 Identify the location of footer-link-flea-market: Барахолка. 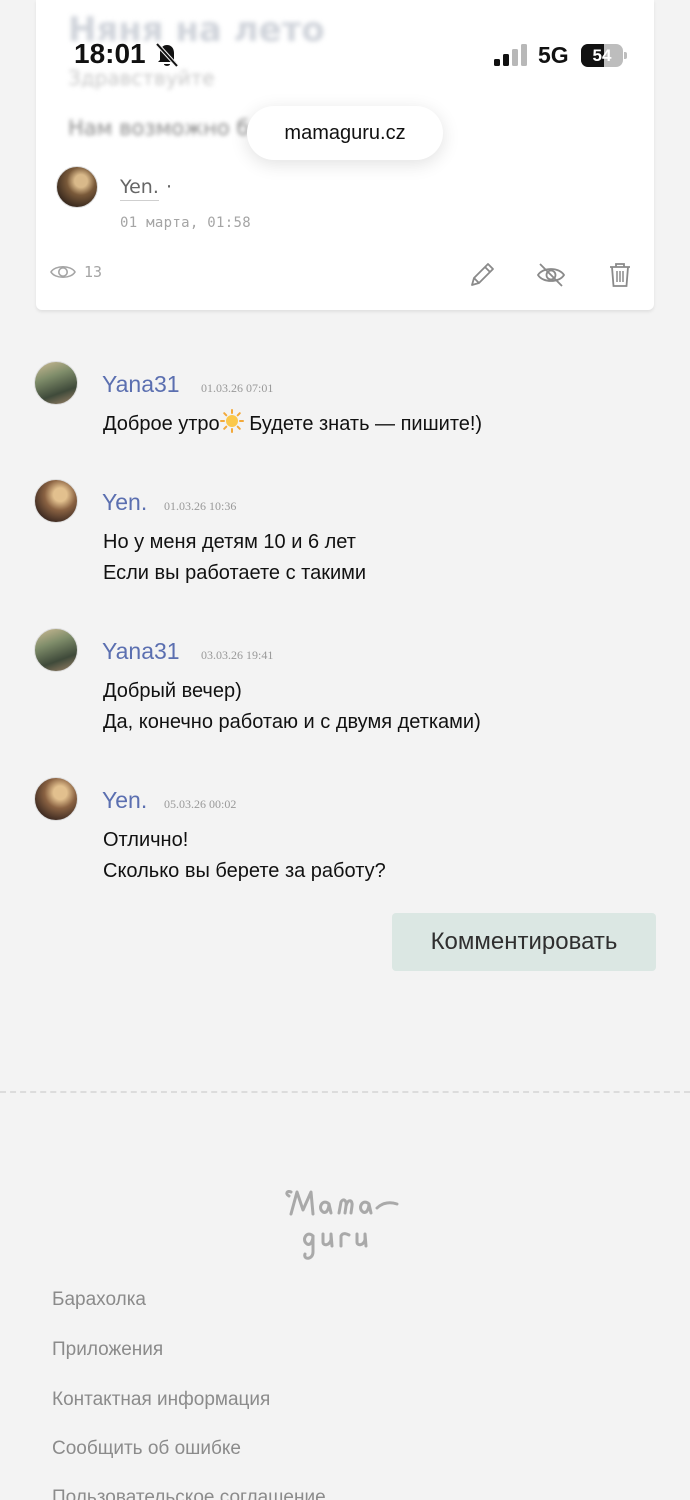
(99, 1300).